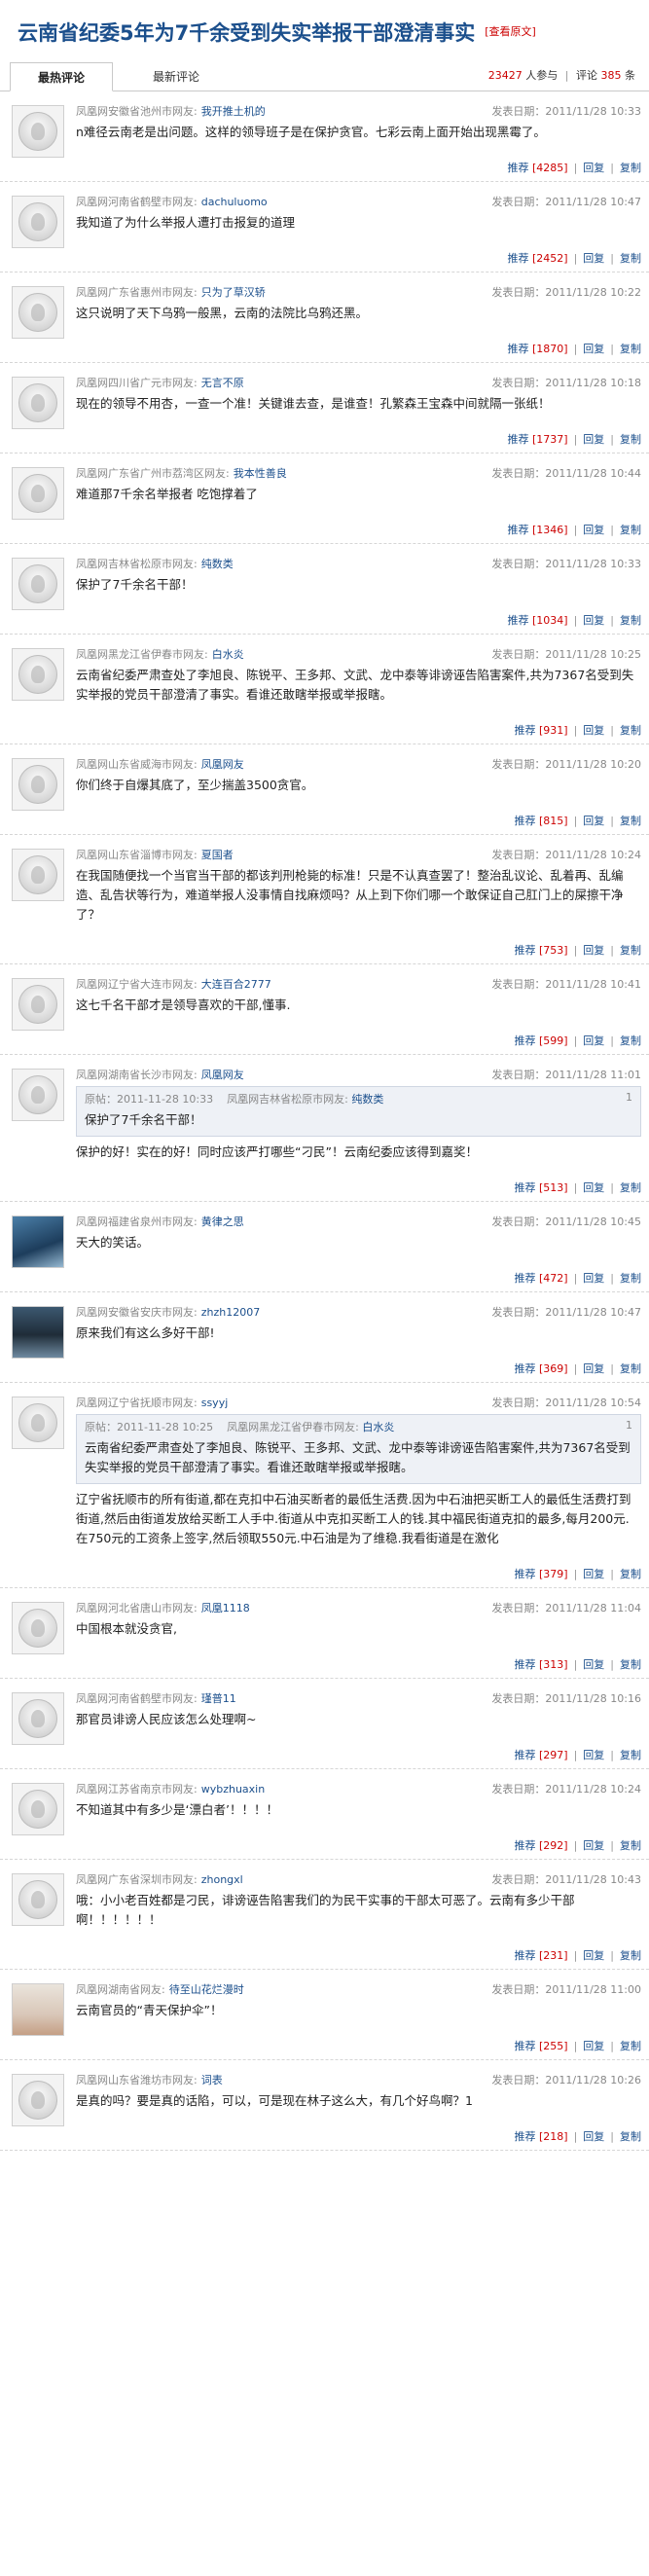 This screenshot has height=2576, width=649. I want to click on commenter-nick: 纯数类, so click(217, 564).